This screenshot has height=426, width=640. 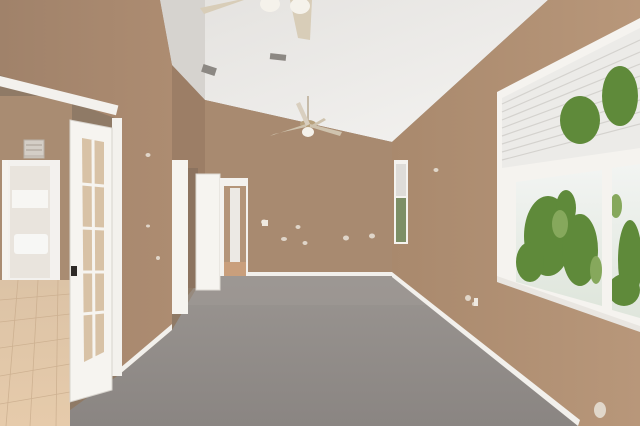 What do you see at coordinates (31, 244) in the screenshot?
I see `sink` at bounding box center [31, 244].